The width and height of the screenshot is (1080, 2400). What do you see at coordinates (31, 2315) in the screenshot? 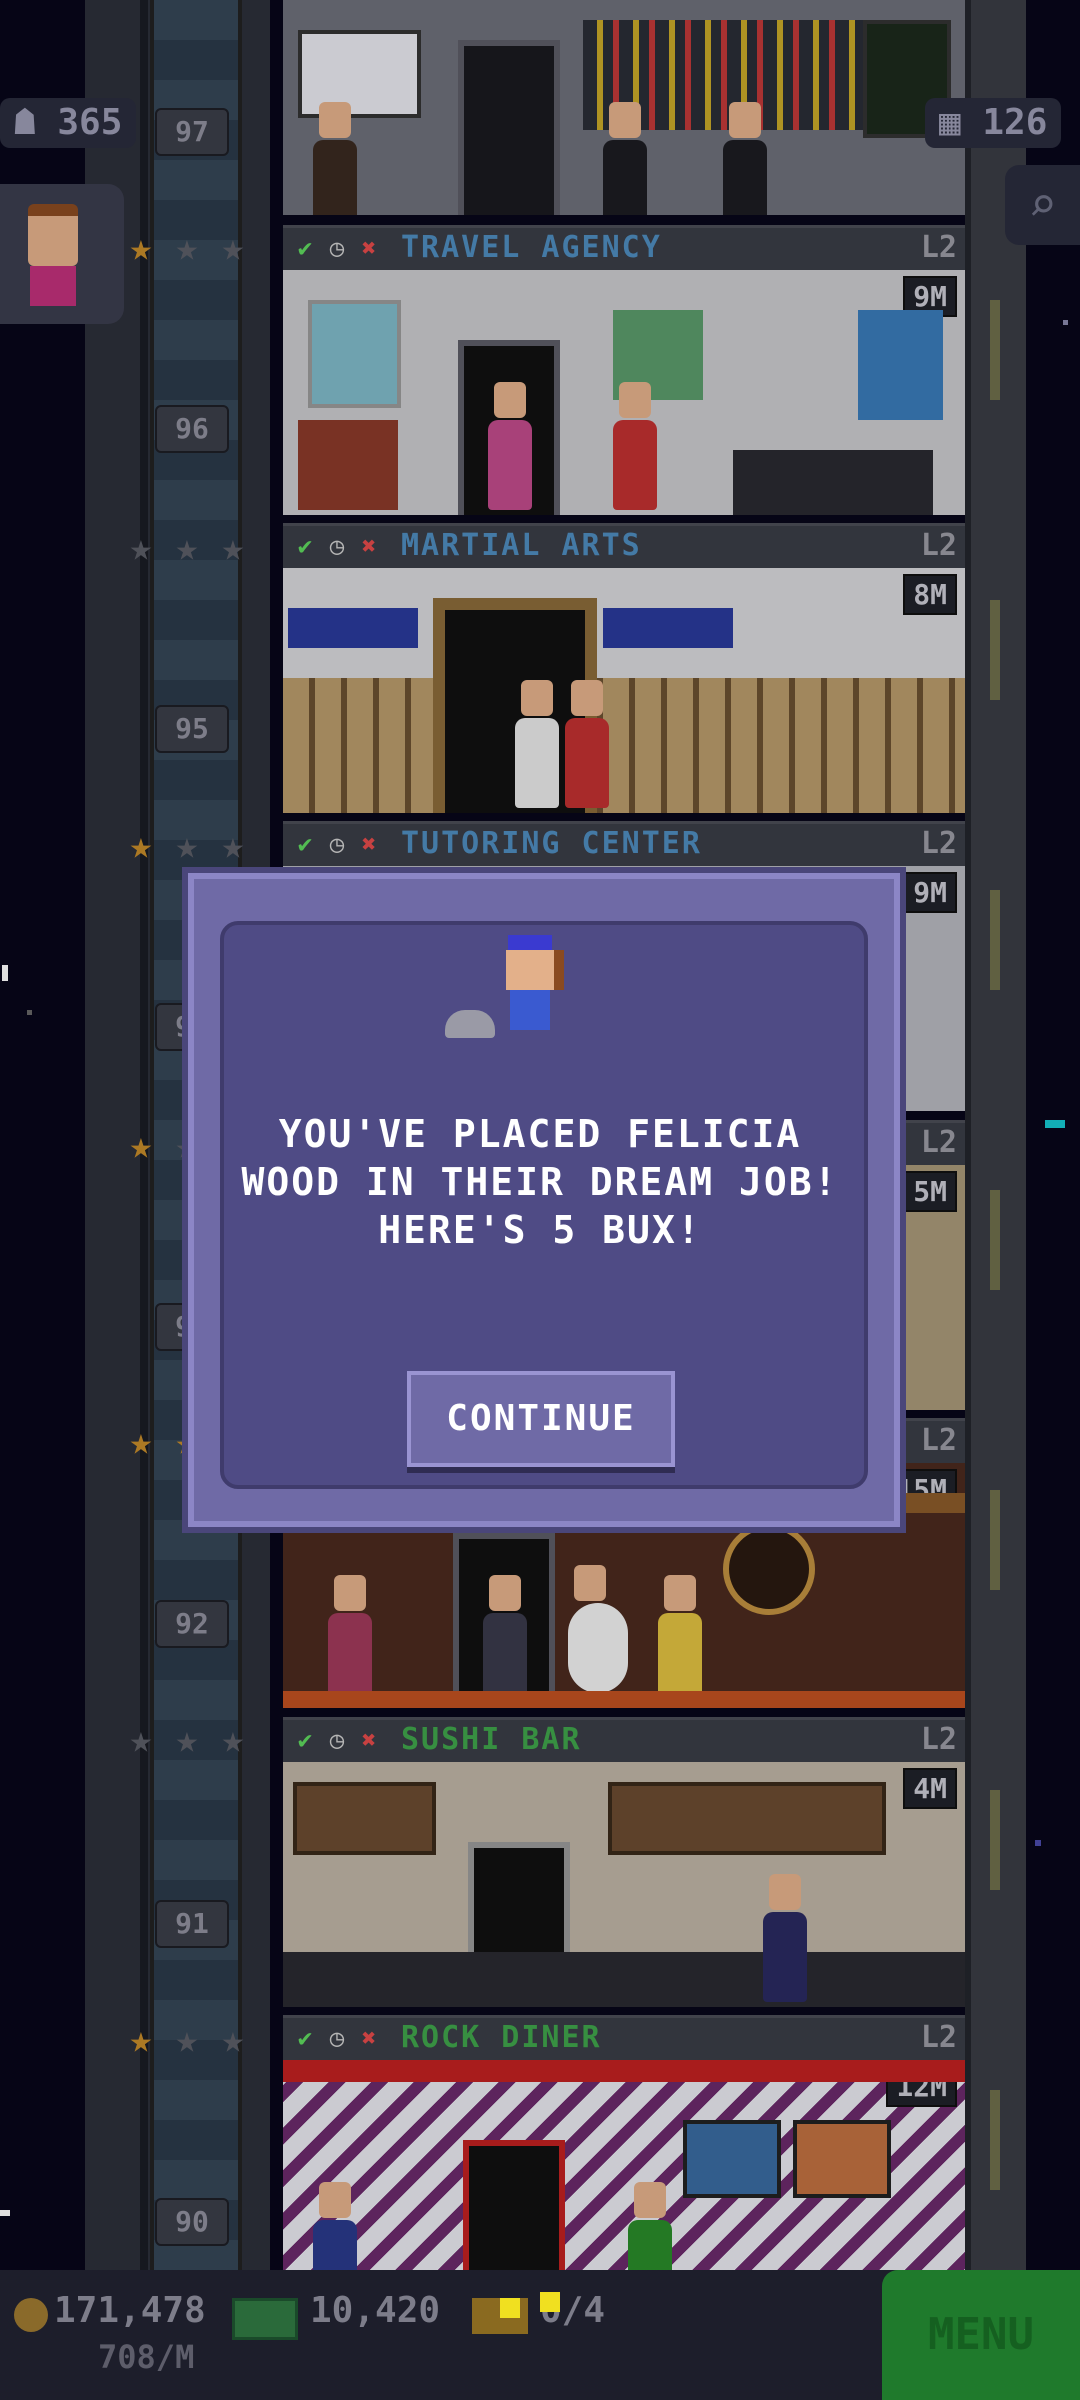
I see `coin-icon` at bounding box center [31, 2315].